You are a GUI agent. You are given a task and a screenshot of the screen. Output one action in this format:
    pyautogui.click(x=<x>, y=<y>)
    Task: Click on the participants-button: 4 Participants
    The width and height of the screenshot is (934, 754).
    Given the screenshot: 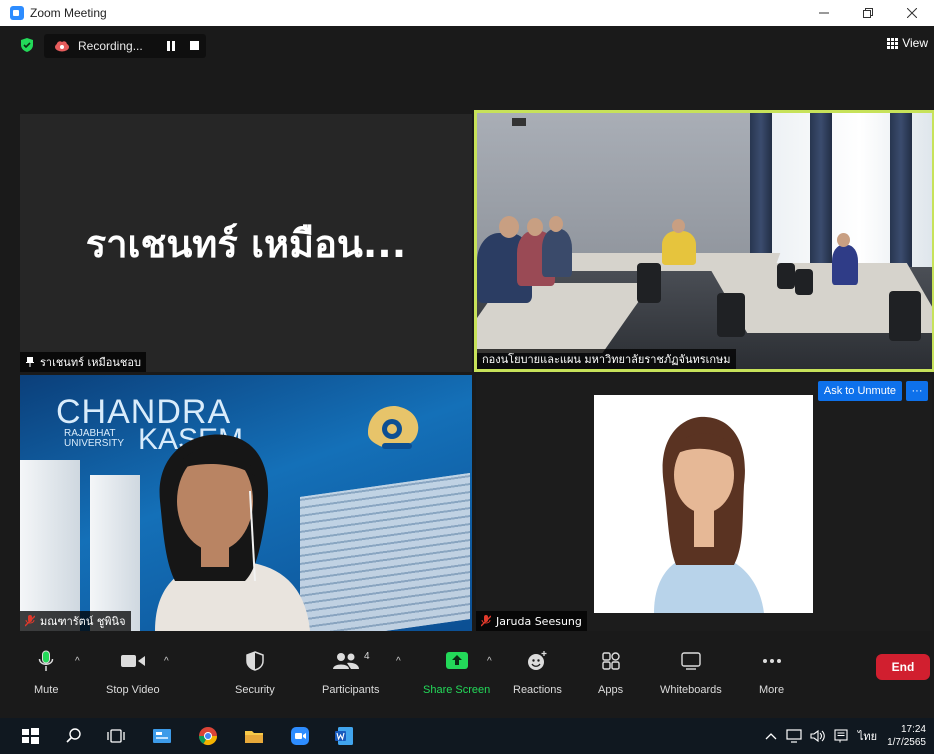 What is the action you would take?
    pyautogui.click(x=351, y=672)
    